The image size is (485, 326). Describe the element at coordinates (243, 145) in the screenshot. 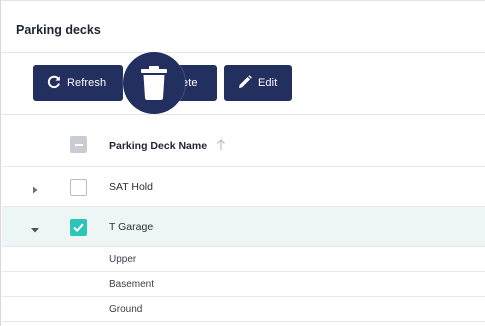

I see `grid-header-row: Parking Deck Name` at that location.